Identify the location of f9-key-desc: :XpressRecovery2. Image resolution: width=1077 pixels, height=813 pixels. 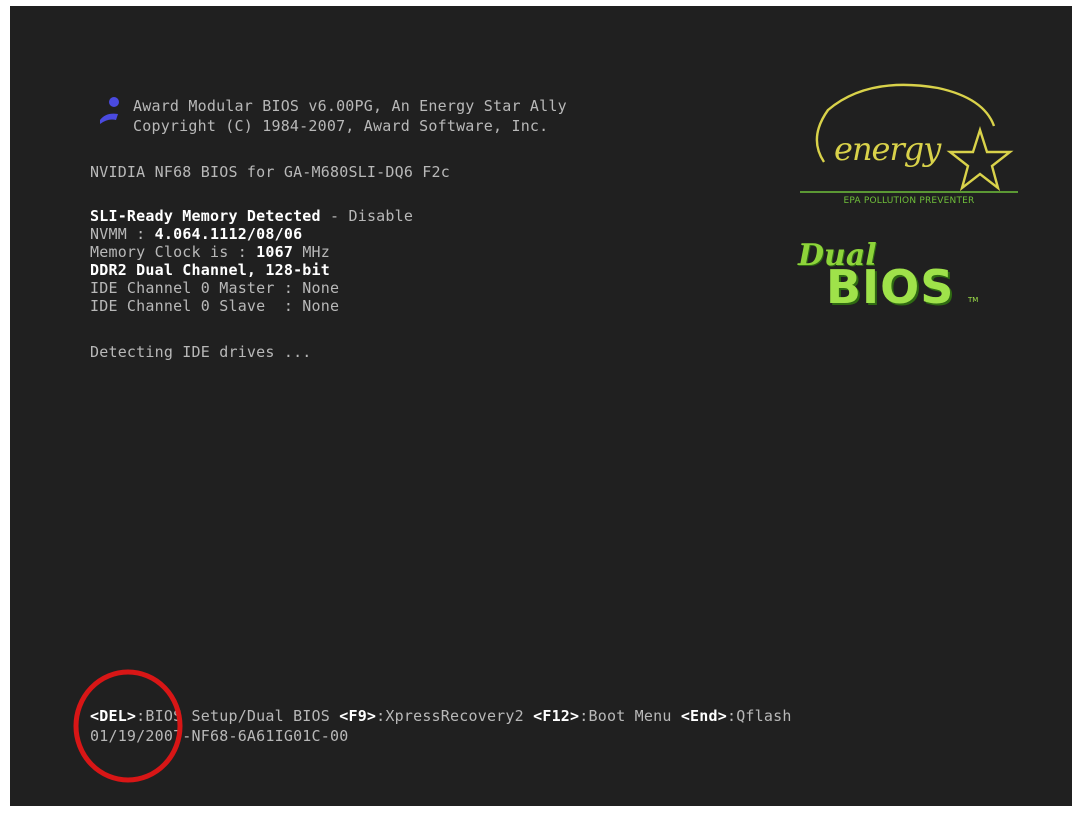
(455, 716).